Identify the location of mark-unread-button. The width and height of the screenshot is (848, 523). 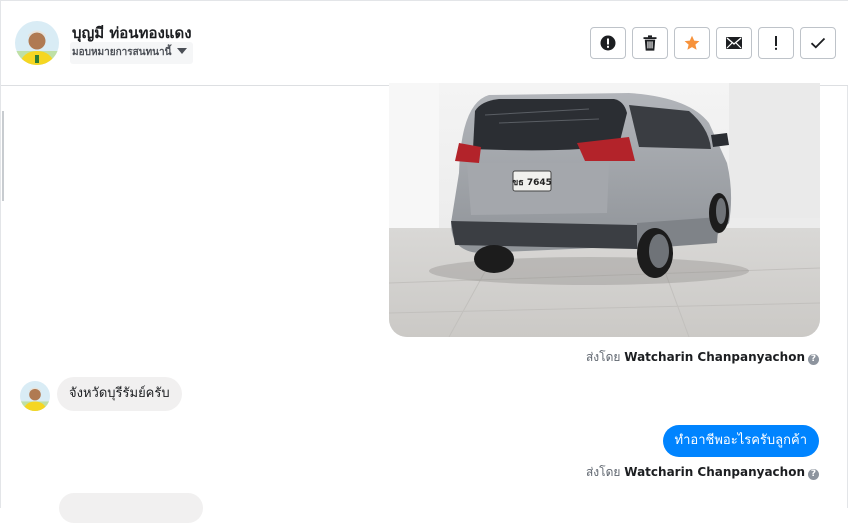
(734, 43).